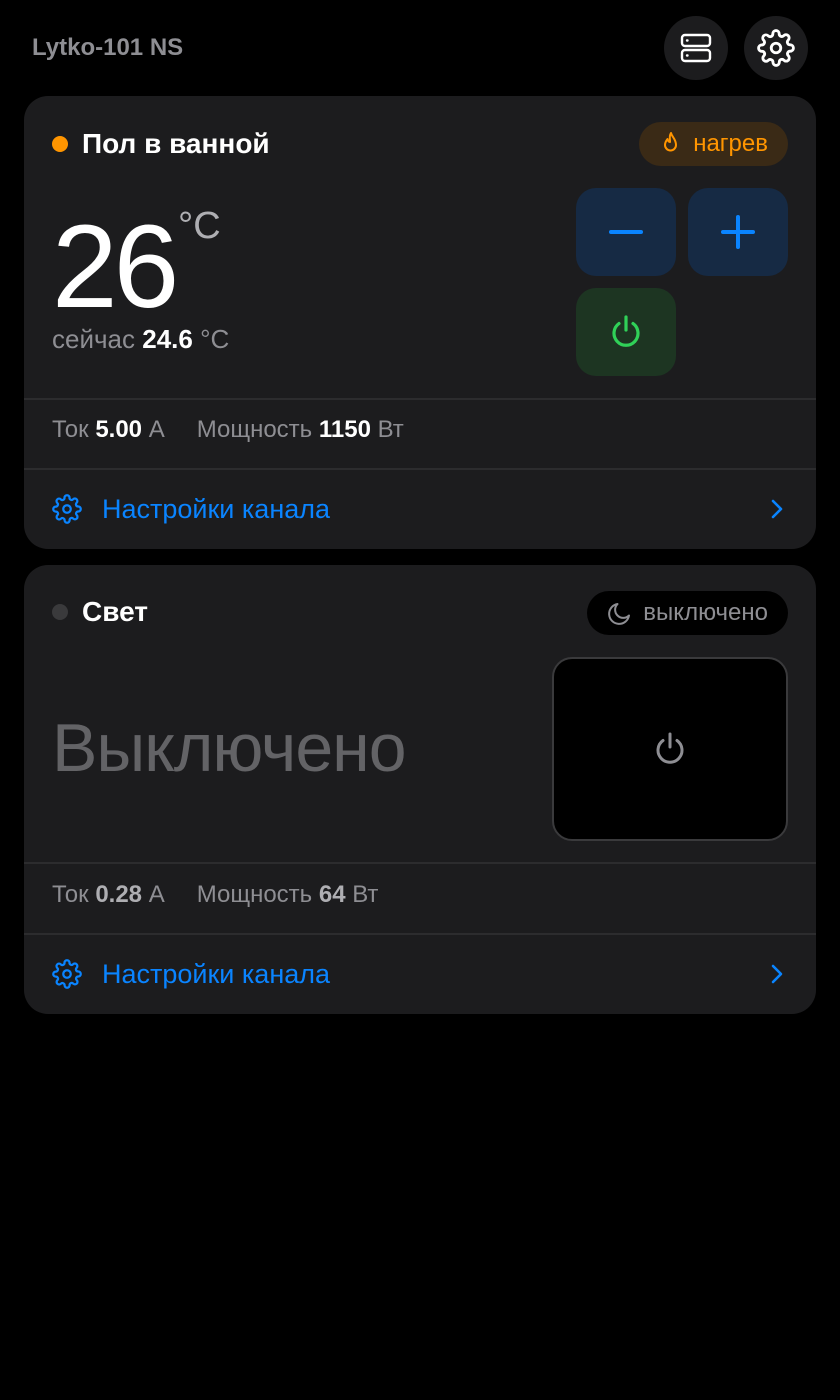 This screenshot has height=1400, width=840. I want to click on channel-title: Свет, so click(115, 611).